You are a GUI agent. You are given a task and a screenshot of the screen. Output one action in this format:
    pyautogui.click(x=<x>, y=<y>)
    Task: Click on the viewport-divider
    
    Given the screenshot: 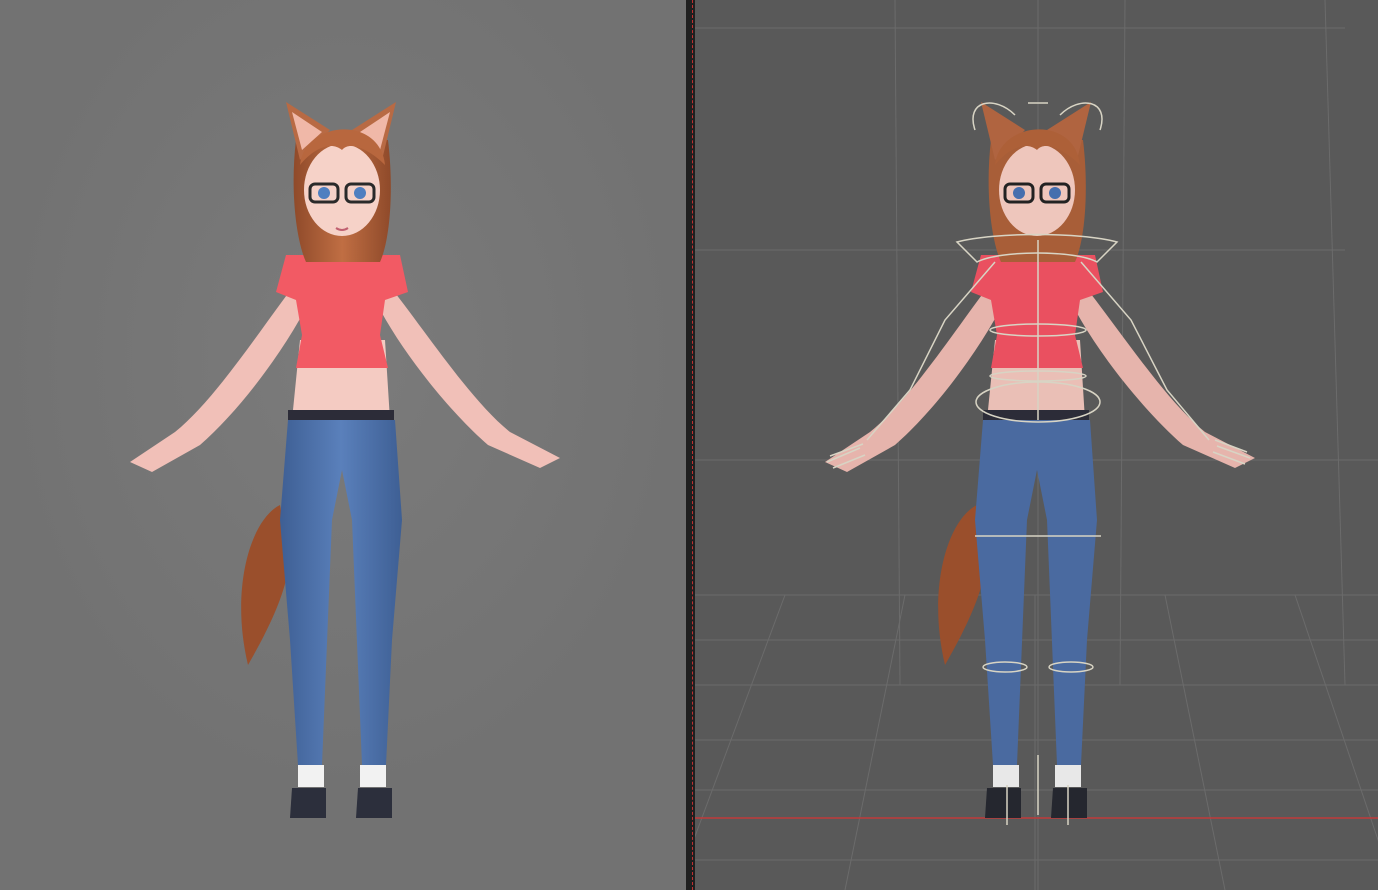 What is the action you would take?
    pyautogui.click(x=690, y=445)
    